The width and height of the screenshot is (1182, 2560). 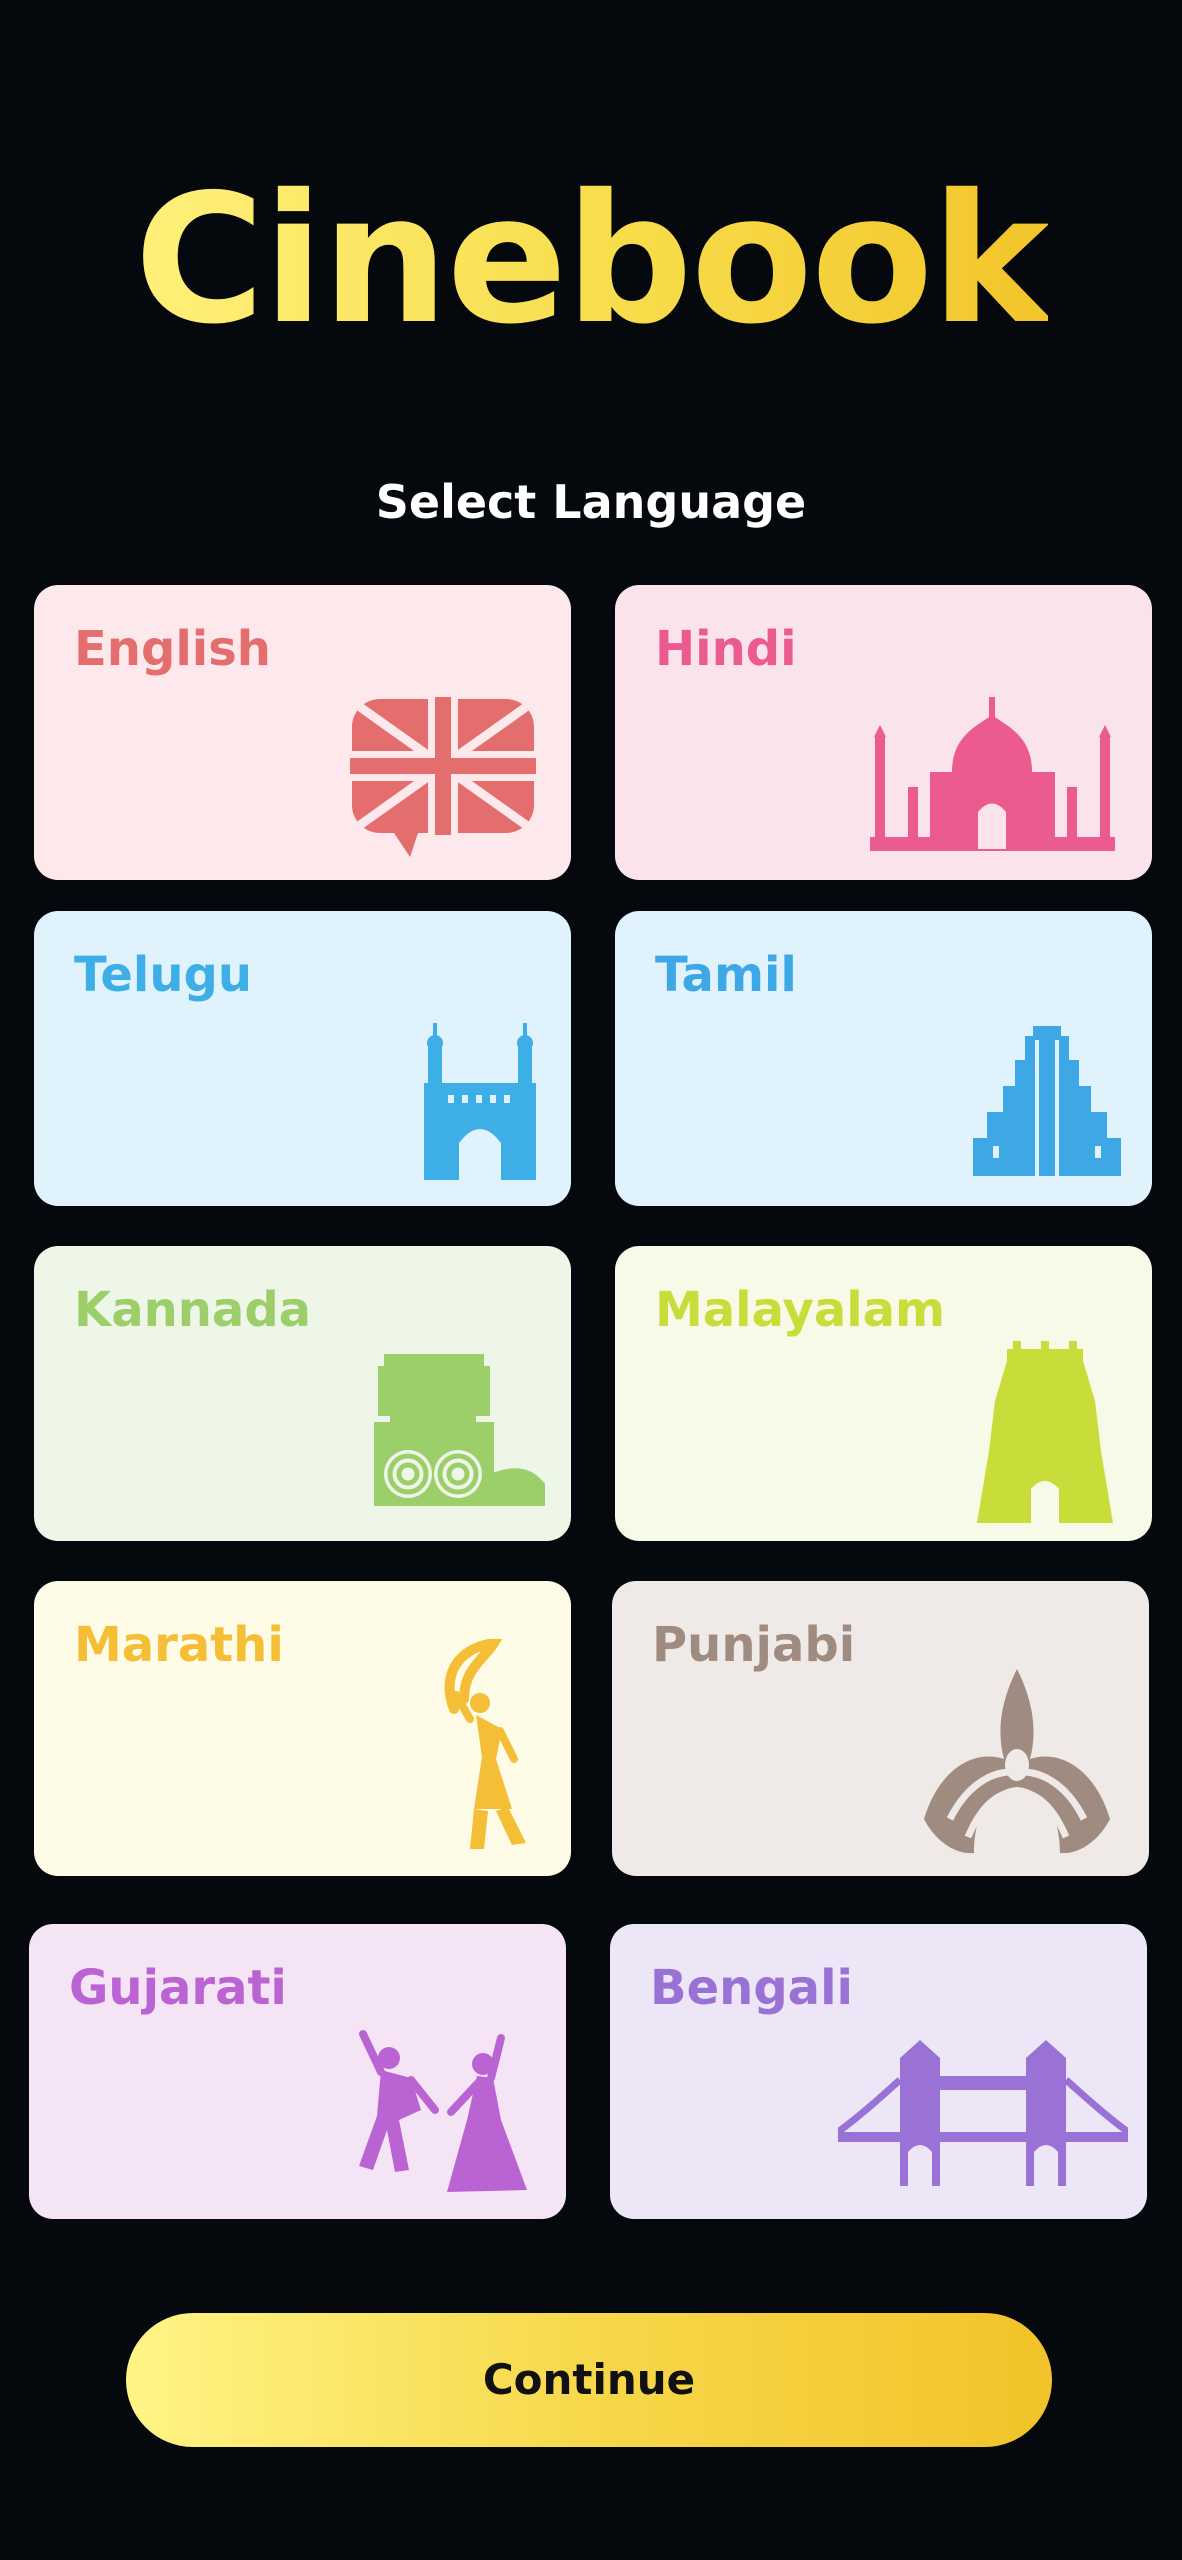 What do you see at coordinates (459, 1430) in the screenshot?
I see `hampi-stone-chariot-icon` at bounding box center [459, 1430].